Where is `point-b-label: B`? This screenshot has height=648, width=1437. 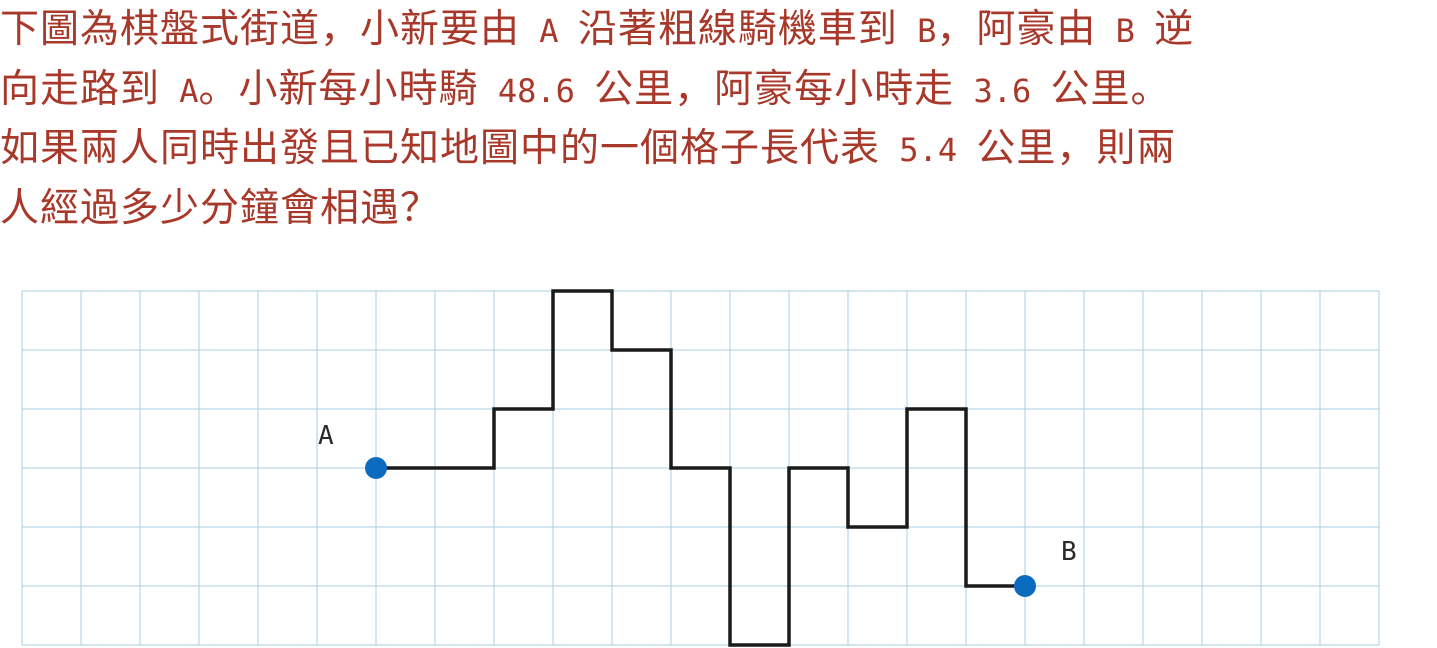 point-b-label: B is located at coordinates (1069, 552).